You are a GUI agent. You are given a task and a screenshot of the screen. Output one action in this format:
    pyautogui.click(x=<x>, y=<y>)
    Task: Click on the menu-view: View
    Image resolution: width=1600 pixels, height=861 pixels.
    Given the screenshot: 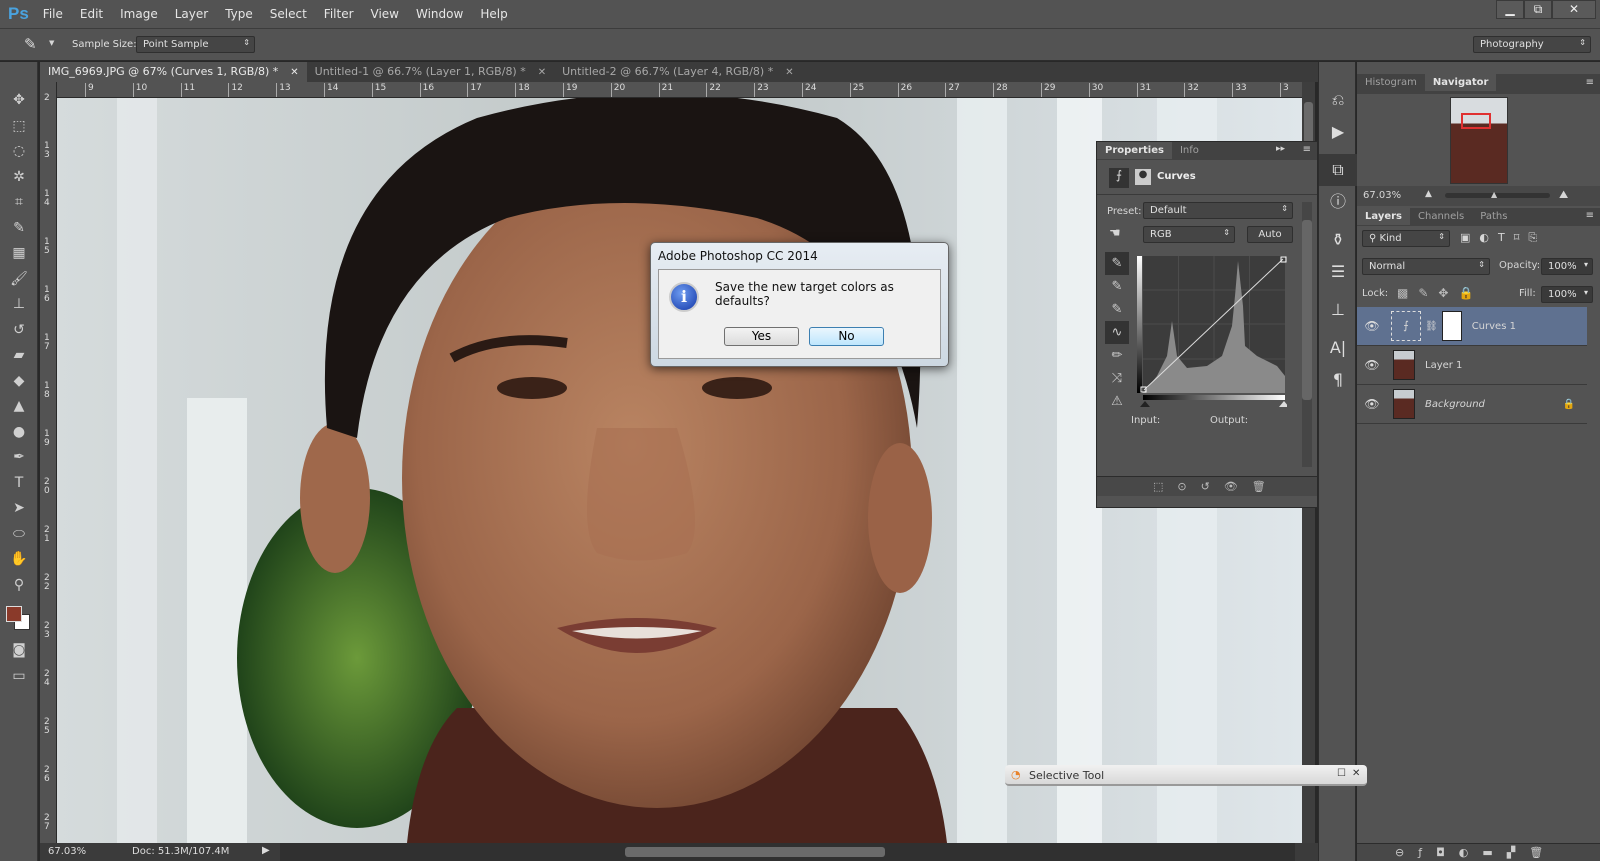 What is the action you would take?
    pyautogui.click(x=385, y=14)
    